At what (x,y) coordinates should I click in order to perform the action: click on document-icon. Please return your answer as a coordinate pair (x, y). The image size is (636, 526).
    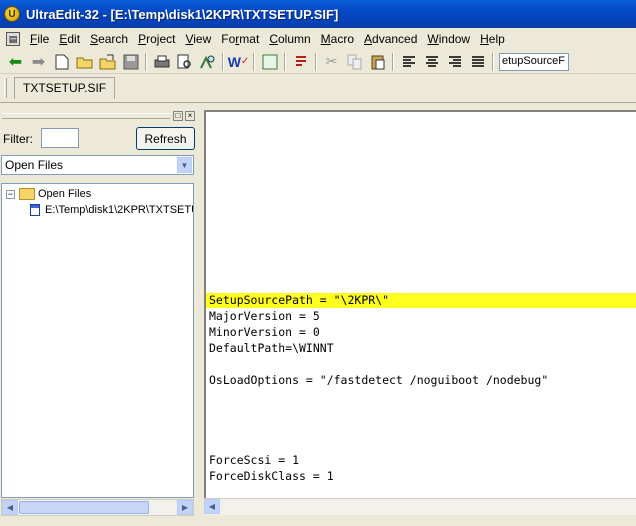
    Looking at the image, I should click on (35, 210).